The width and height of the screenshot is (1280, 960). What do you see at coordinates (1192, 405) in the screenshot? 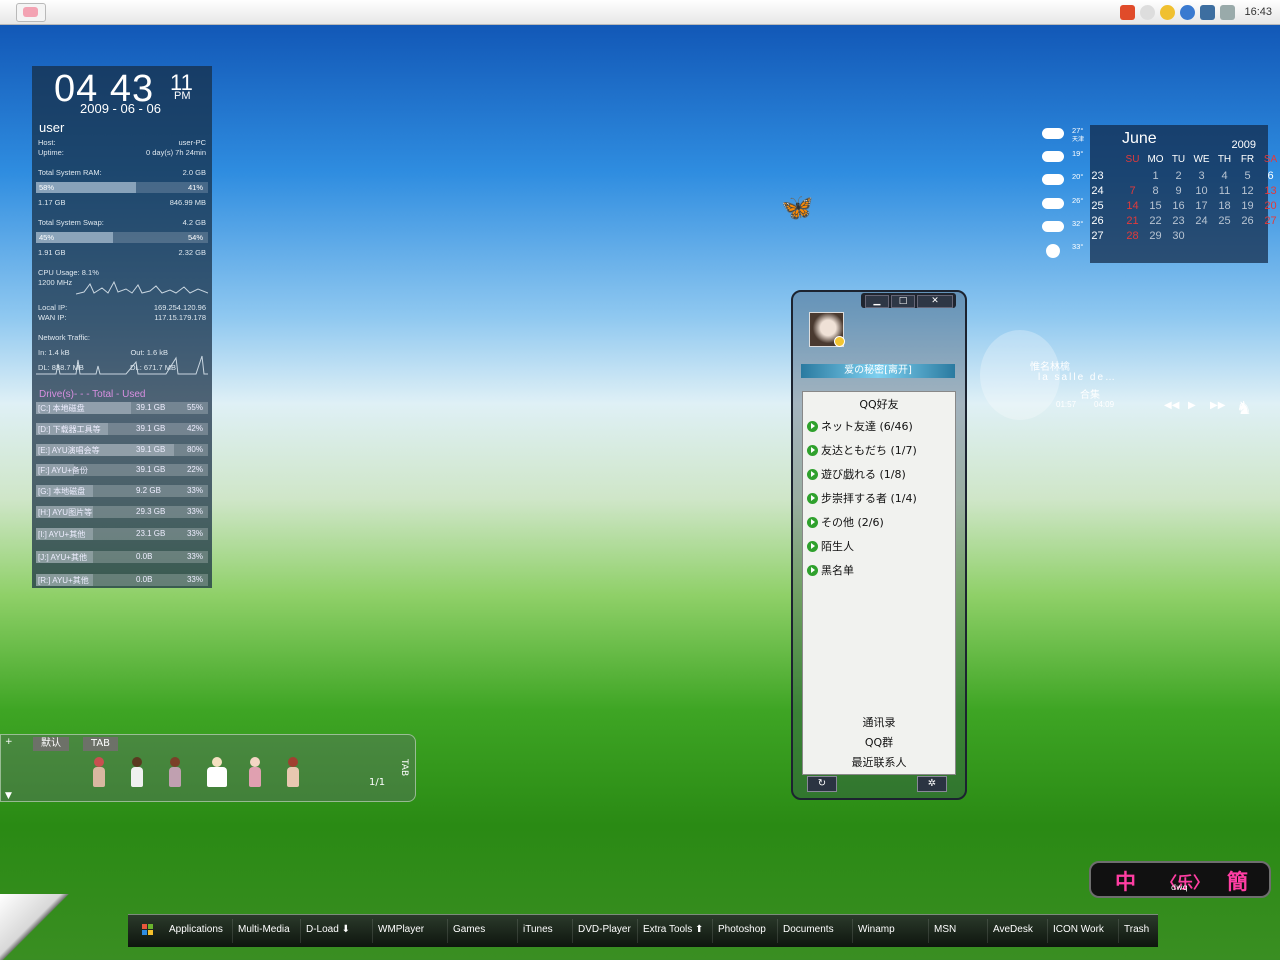
I see `play-button: ▶` at bounding box center [1192, 405].